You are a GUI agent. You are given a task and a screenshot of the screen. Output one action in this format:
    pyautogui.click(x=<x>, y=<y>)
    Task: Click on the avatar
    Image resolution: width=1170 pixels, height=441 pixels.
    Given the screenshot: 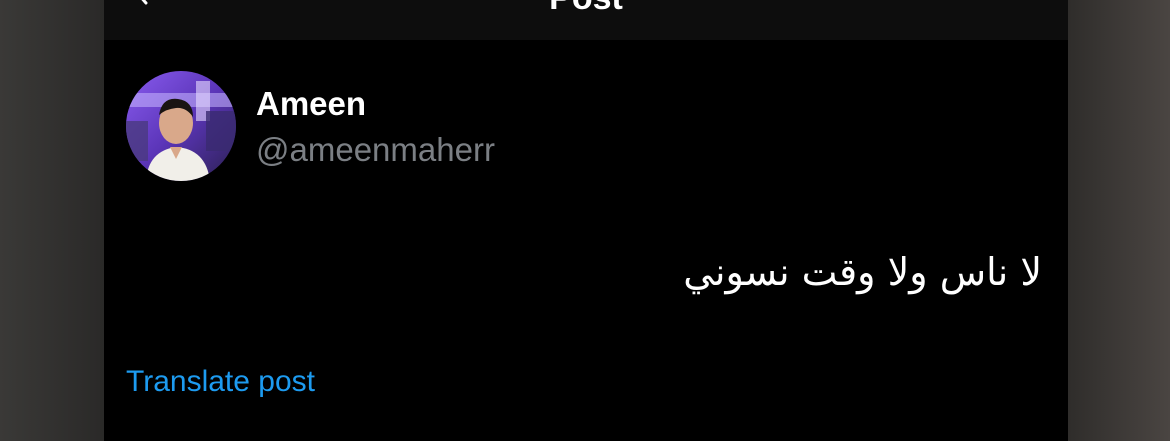 What is the action you would take?
    pyautogui.click(x=181, y=126)
    